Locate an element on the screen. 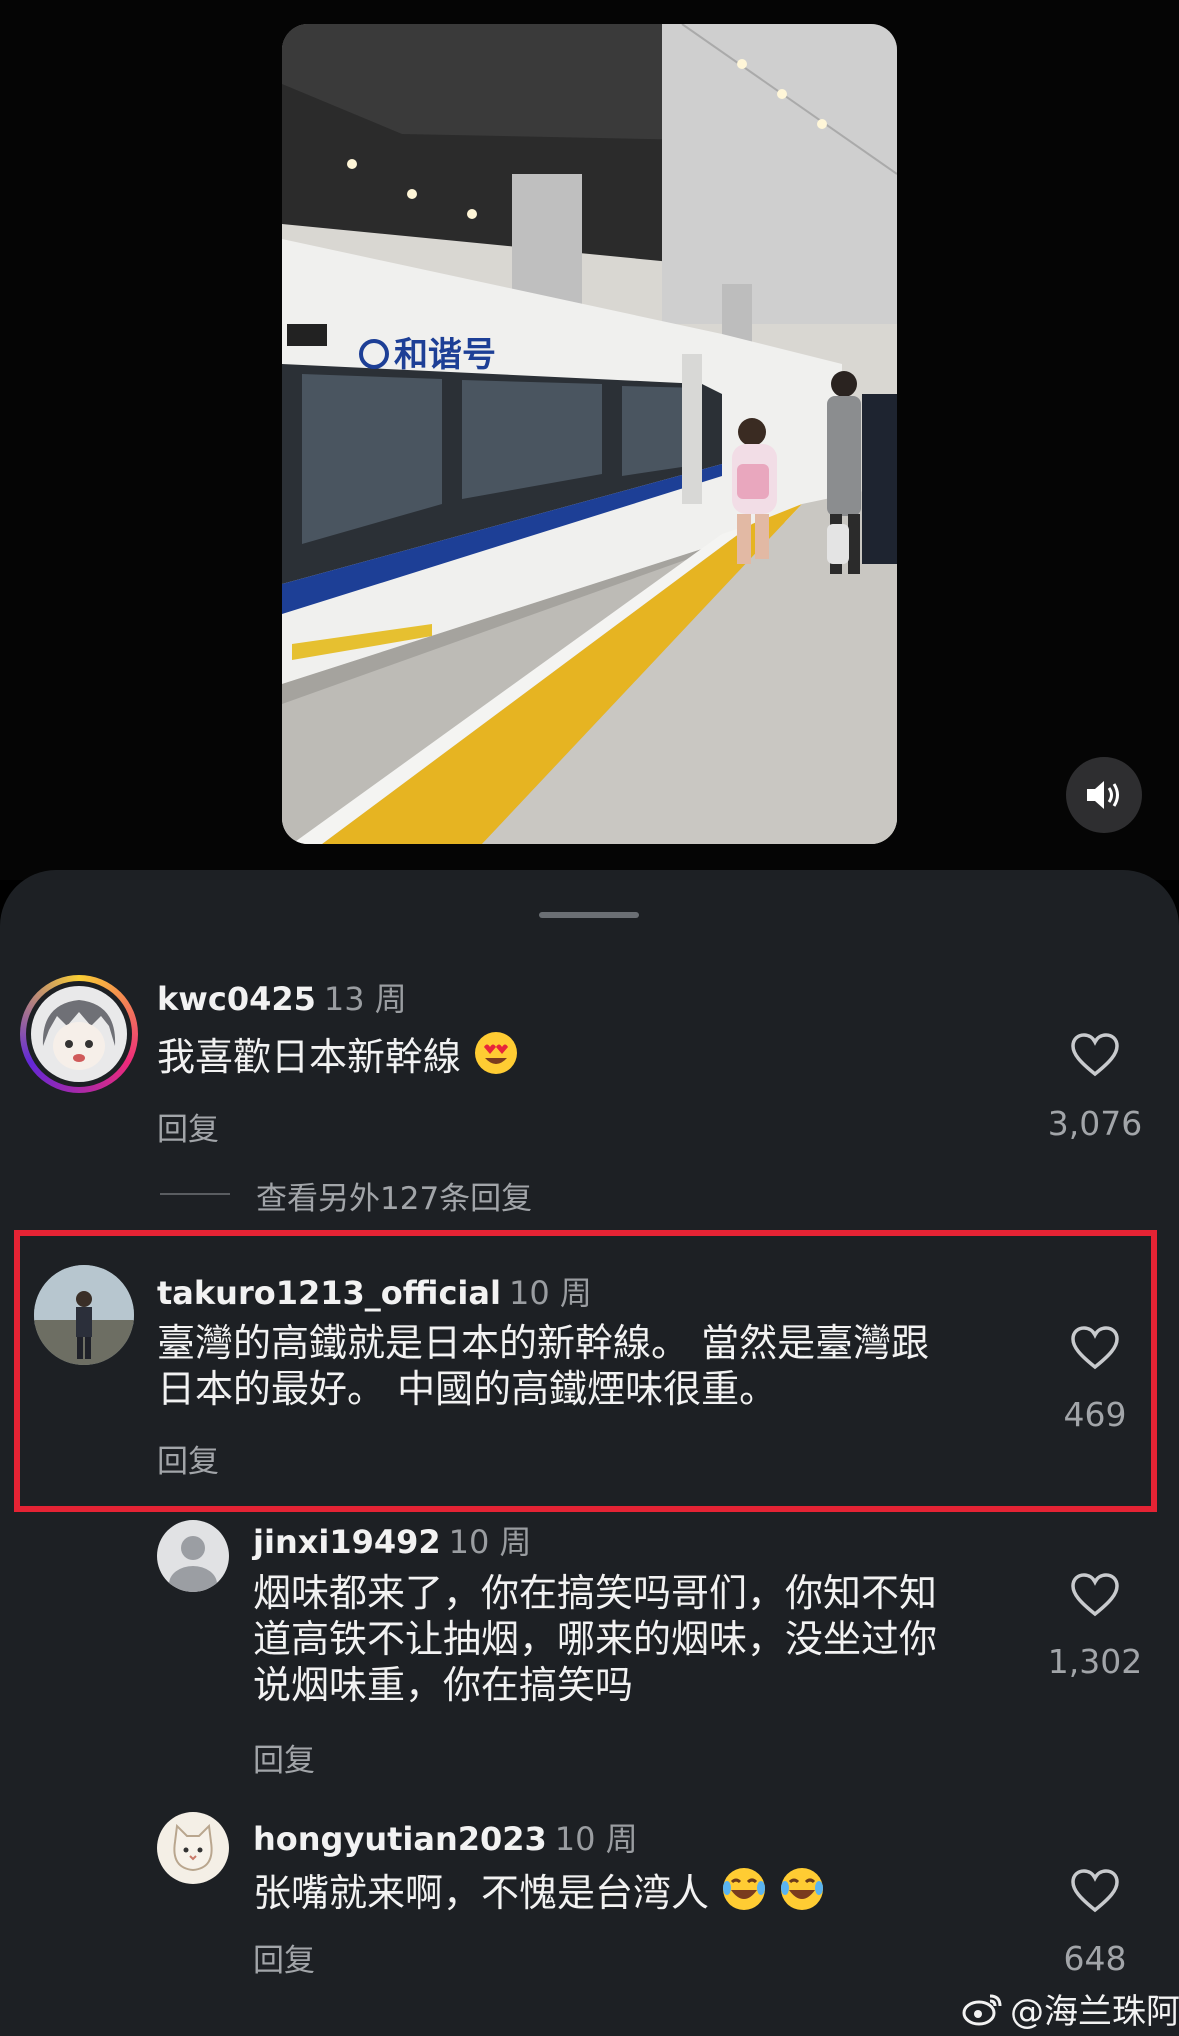  heart-eyes-emoji is located at coordinates (496, 1053).